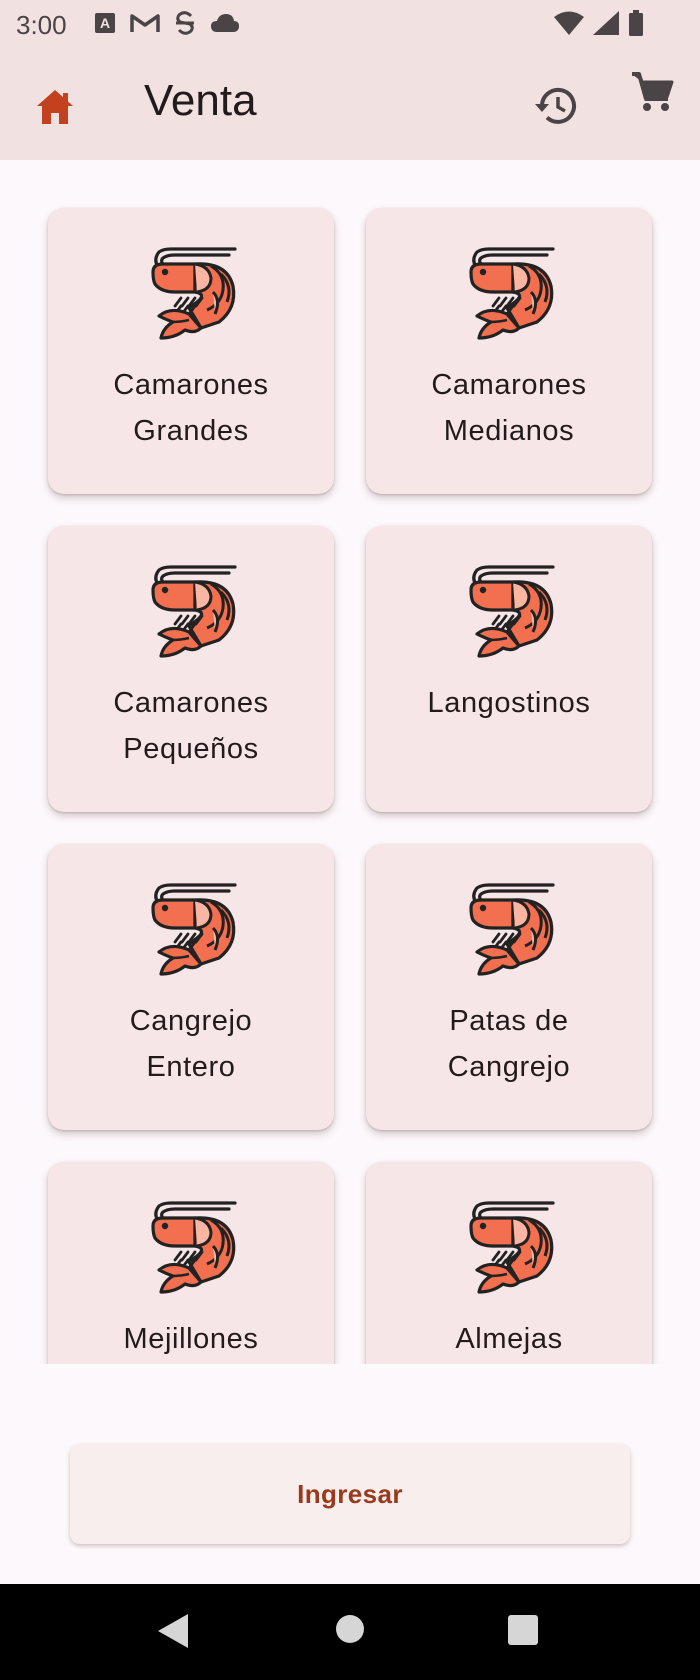 The width and height of the screenshot is (700, 1680). I want to click on home-circle-icon, so click(350, 1629).